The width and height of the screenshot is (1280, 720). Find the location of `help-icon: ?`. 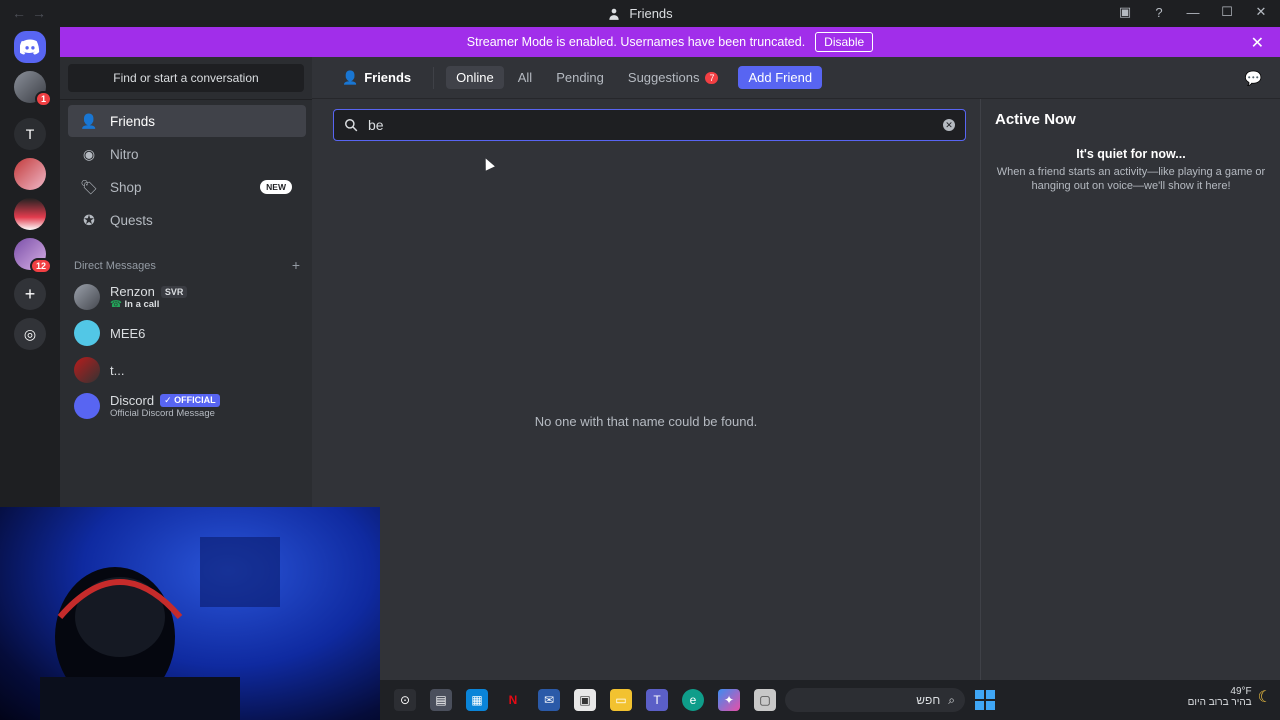

help-icon: ? is located at coordinates (1159, 12).